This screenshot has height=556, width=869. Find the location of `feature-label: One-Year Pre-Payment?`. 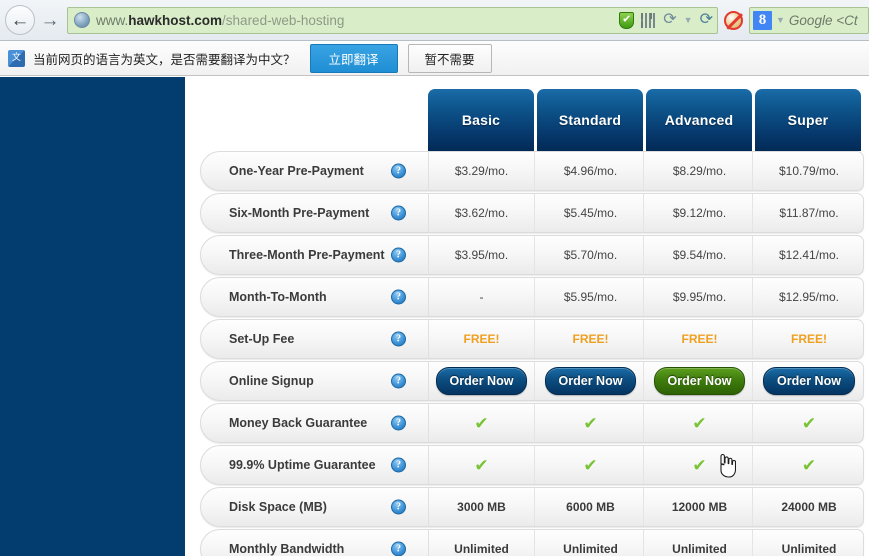

feature-label: One-Year Pre-Payment? is located at coordinates (315, 171).